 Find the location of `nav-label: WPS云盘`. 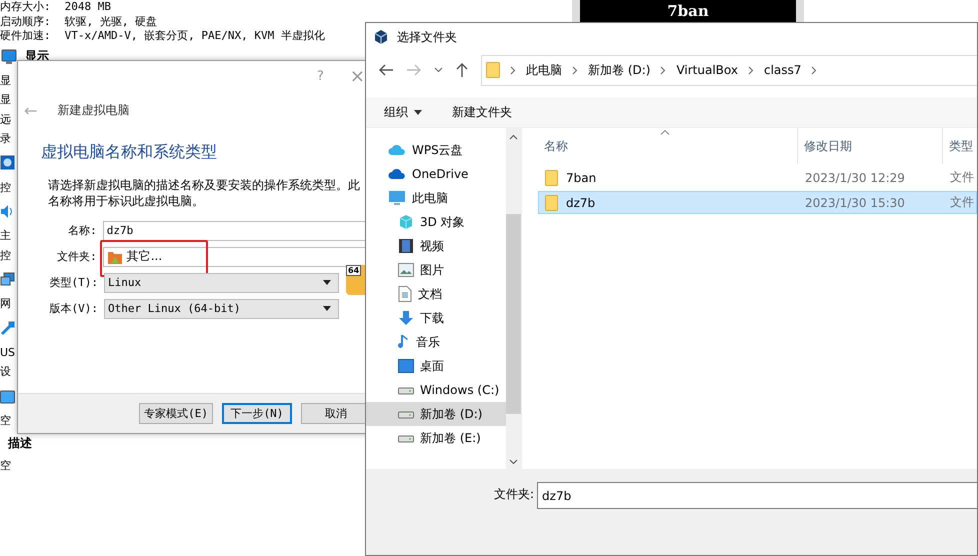

nav-label: WPS云盘 is located at coordinates (437, 150).